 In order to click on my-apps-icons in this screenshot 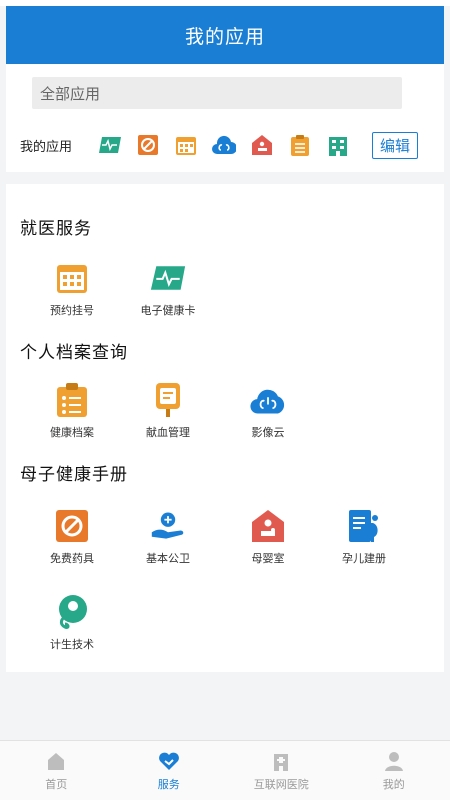, I will do `click(220, 145)`.